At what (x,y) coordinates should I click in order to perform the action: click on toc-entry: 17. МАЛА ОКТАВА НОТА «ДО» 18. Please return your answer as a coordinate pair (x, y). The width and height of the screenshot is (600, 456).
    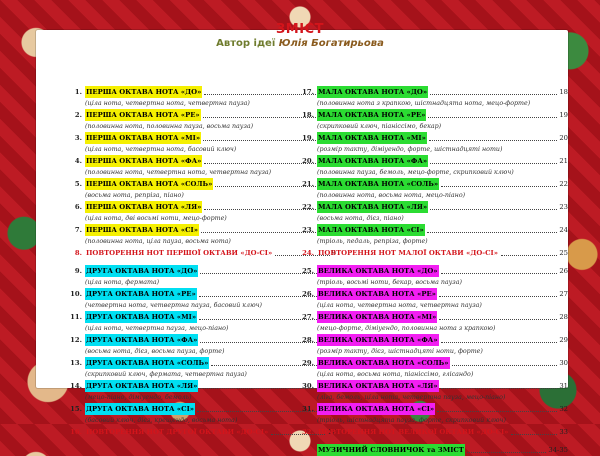
    Looking at the image, I should click on (434, 92).